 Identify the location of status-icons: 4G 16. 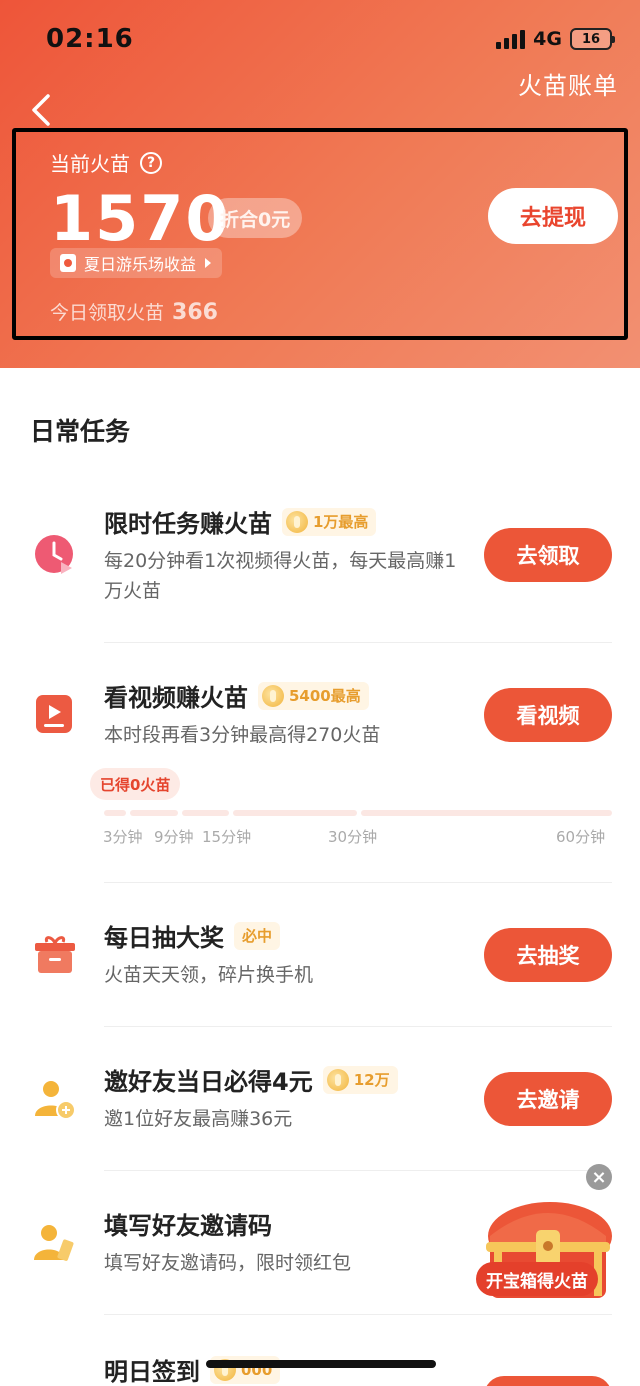
(555, 39).